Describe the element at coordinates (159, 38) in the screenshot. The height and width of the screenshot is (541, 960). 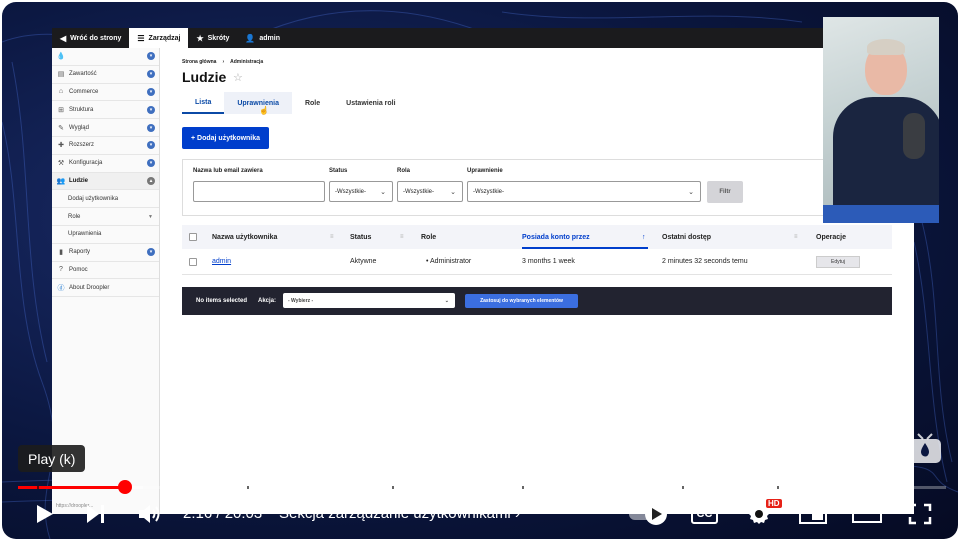
I see `manage-button: ☰ Zarządzaj` at that location.